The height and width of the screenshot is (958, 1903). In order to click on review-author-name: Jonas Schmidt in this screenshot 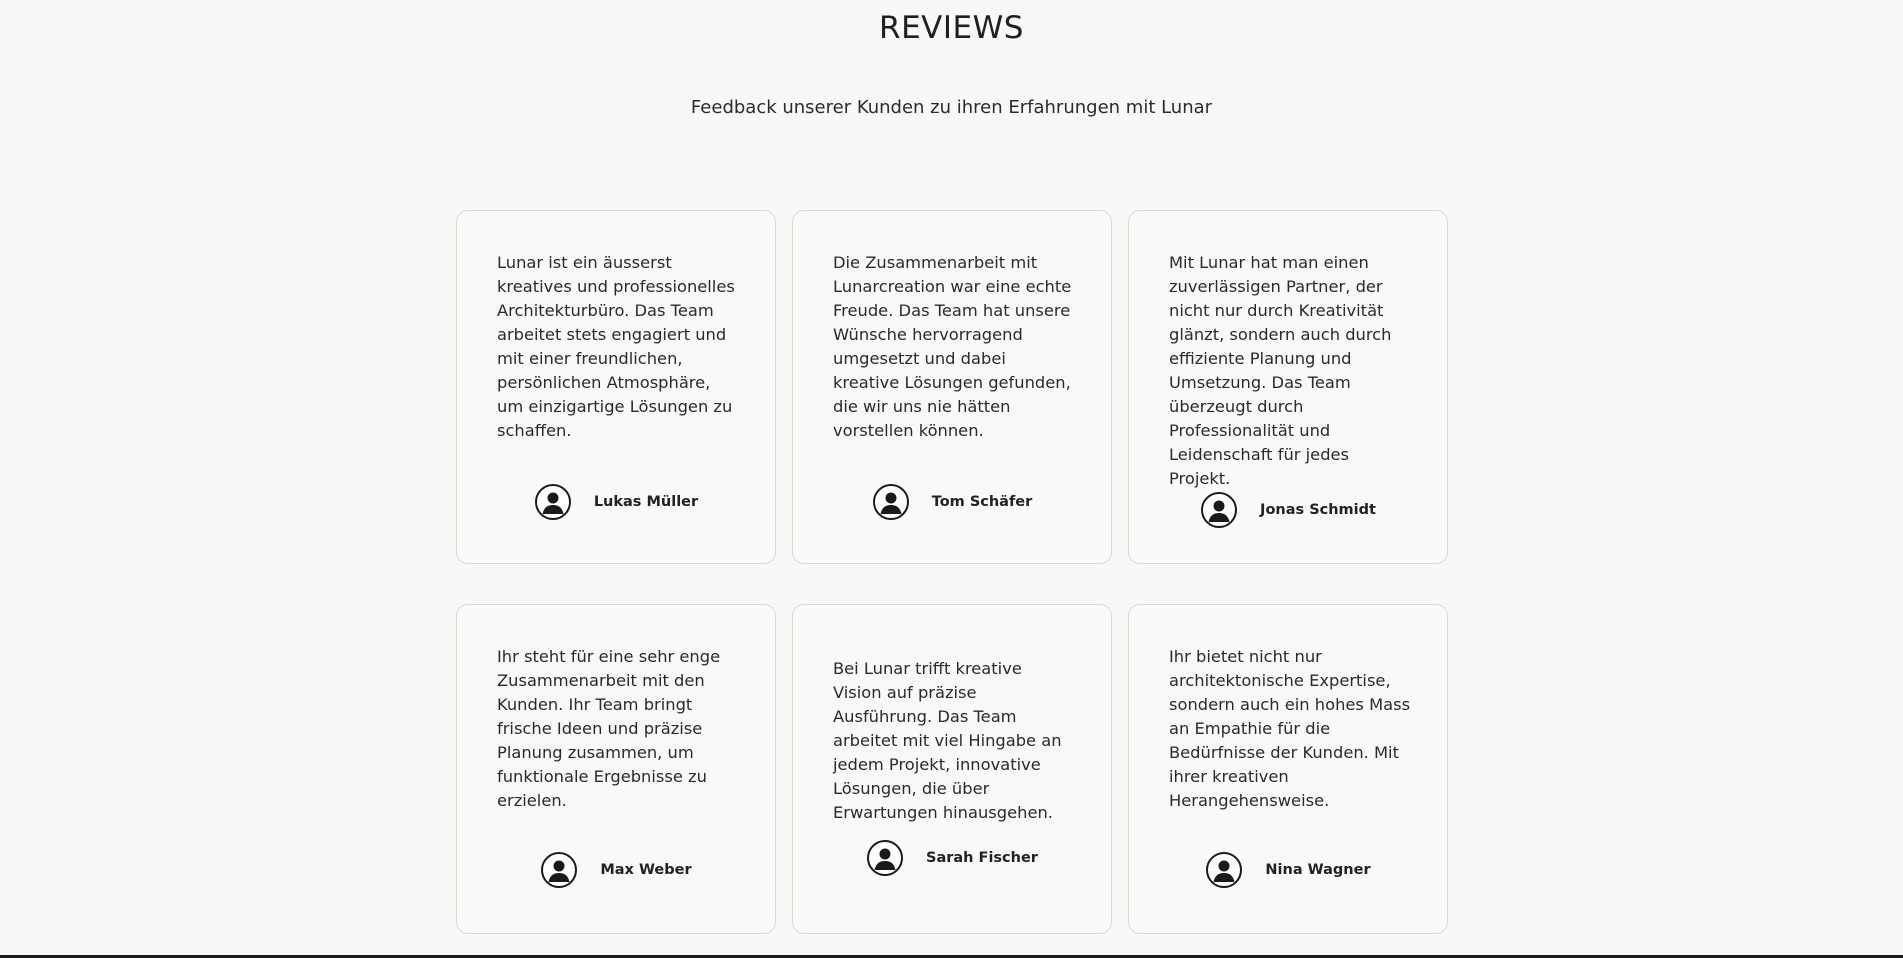, I will do `click(1318, 510)`.